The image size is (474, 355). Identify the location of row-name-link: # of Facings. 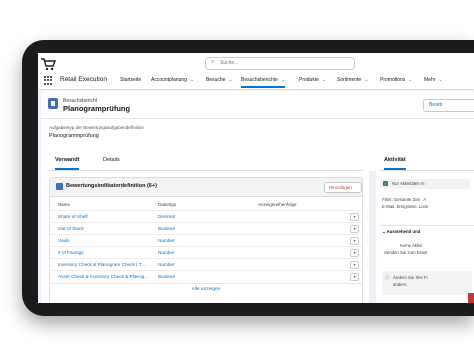
(71, 252).